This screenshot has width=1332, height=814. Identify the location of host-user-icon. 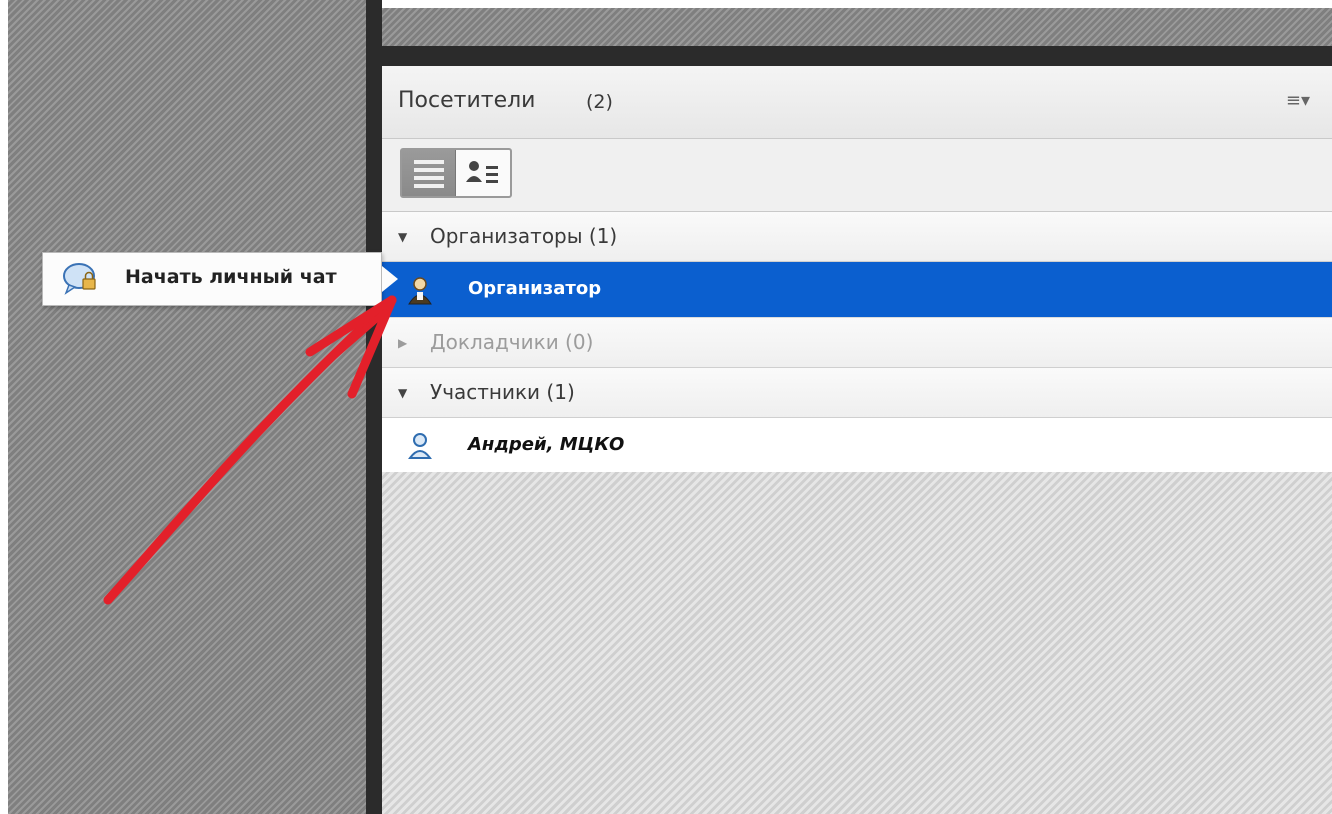
(420, 291).